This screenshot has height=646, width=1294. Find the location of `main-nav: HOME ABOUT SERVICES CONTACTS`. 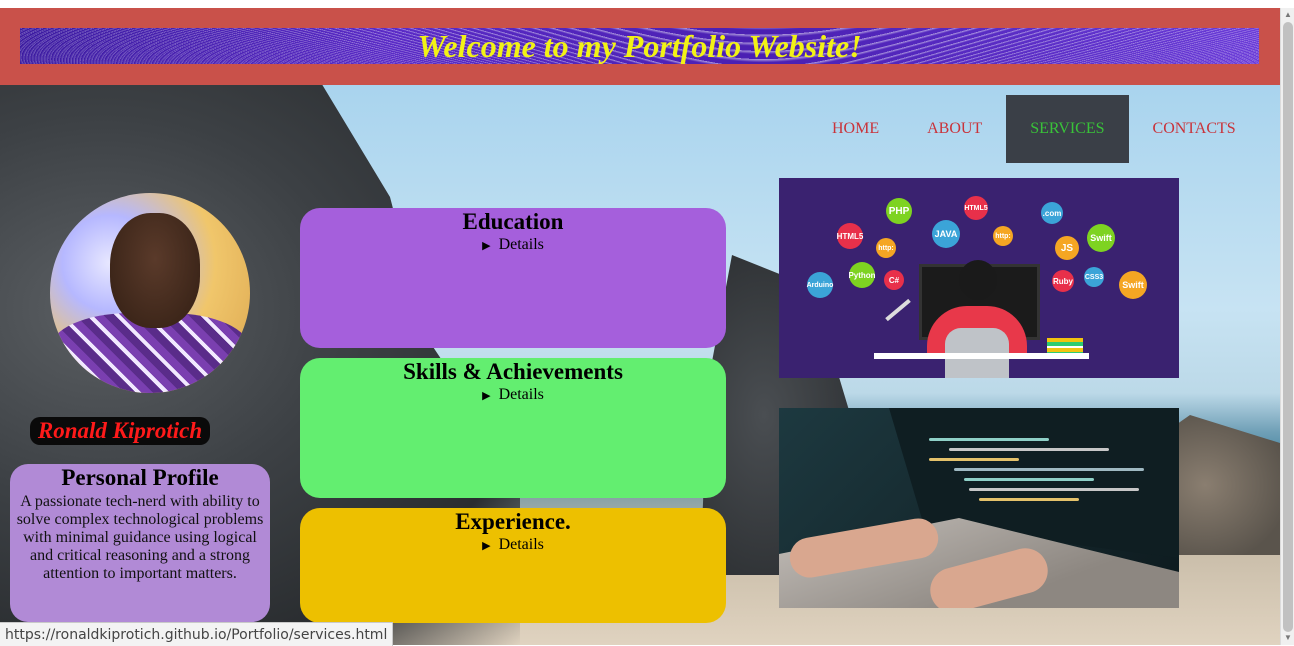

main-nav: HOME ABOUT SERVICES CONTACTS is located at coordinates (1034, 129).